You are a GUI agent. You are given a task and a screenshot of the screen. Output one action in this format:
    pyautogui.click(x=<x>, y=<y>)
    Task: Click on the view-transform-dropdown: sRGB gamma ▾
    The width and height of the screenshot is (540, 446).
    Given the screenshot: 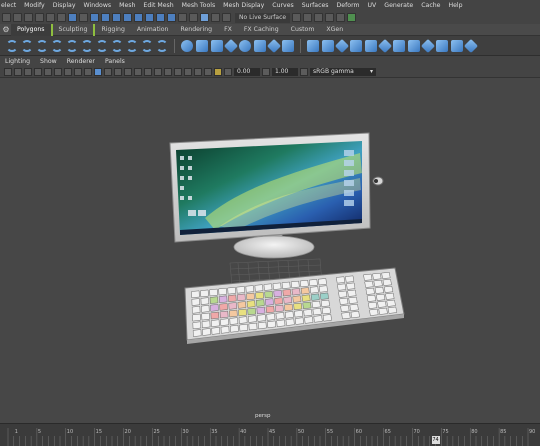 What is the action you would take?
    pyautogui.click(x=343, y=72)
    